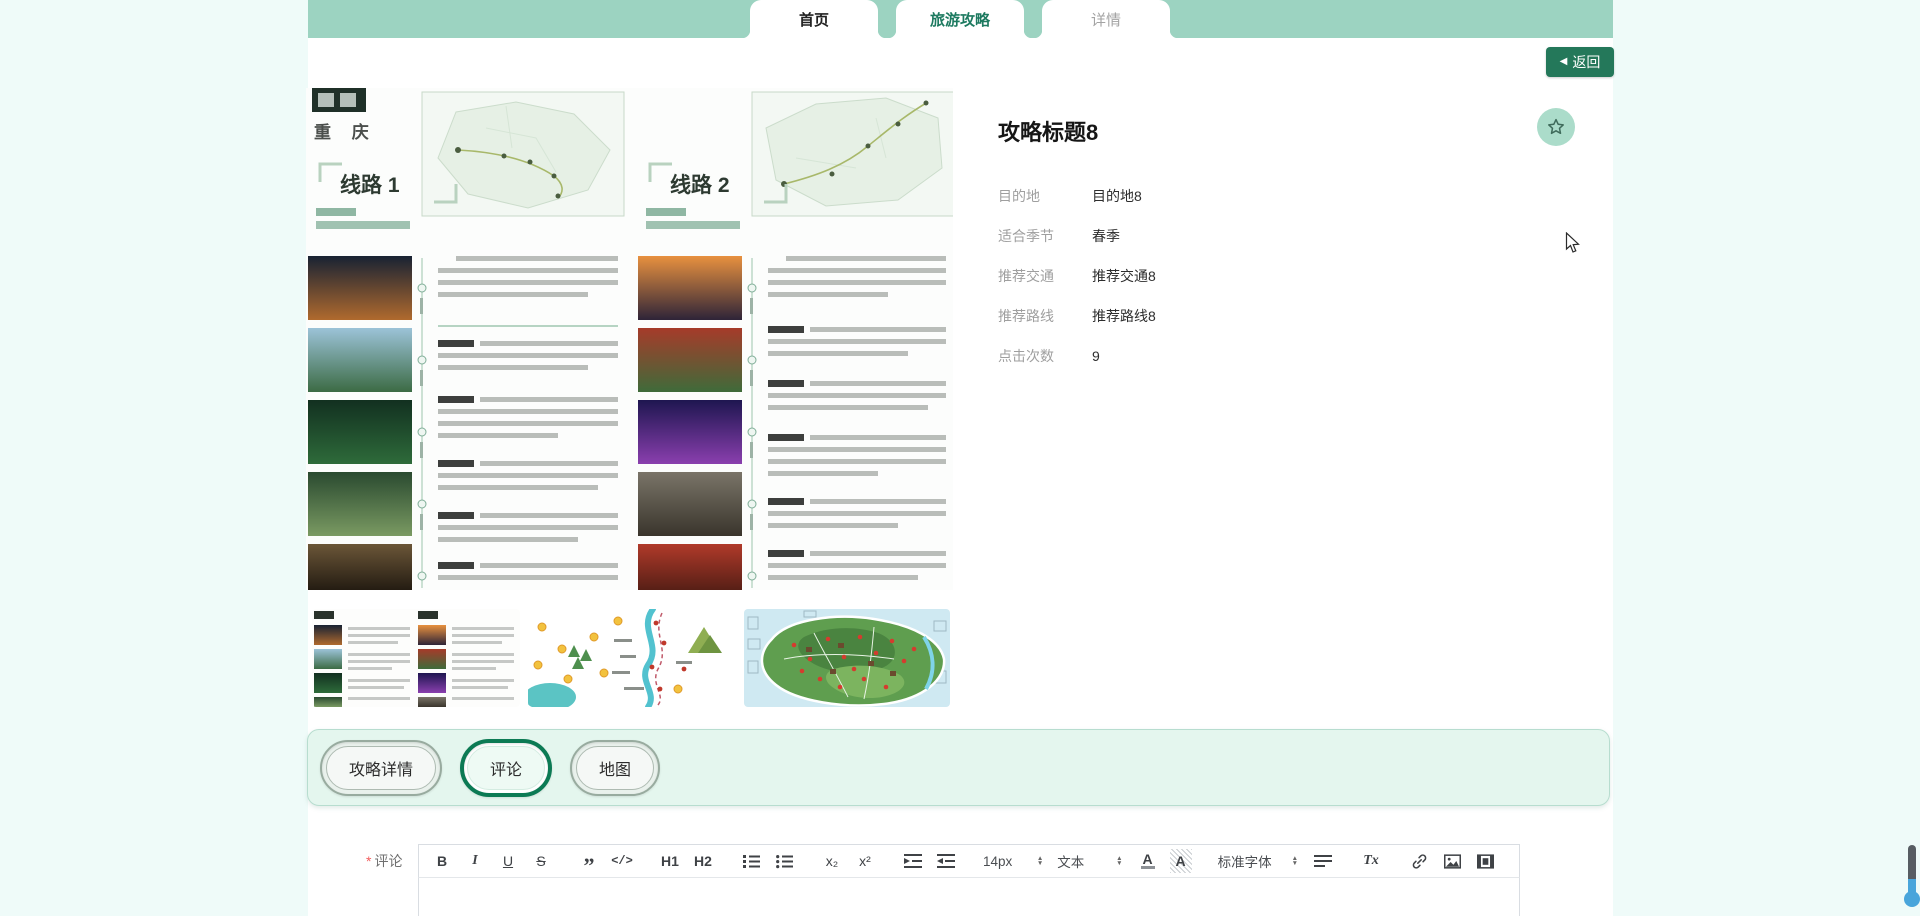 This screenshot has width=1920, height=916. Describe the element at coordinates (1586, 62) in the screenshot. I see `back-button-label: 返回` at that location.